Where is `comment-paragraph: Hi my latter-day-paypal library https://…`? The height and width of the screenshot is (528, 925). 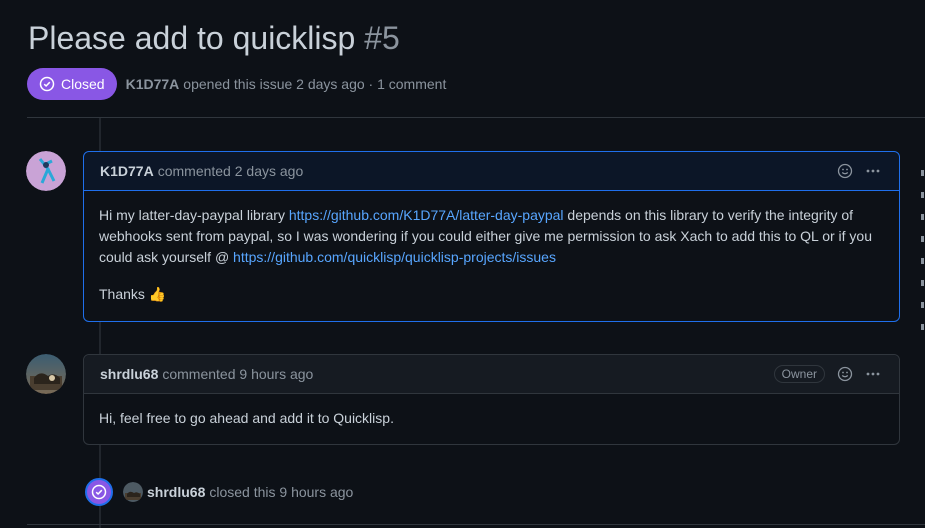 comment-paragraph: Hi my latter-day-paypal library https://… is located at coordinates (491, 236).